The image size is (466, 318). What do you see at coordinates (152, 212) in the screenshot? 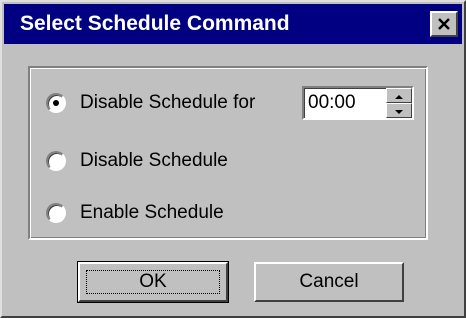
I see `radio-label: Enable Schedule` at bounding box center [152, 212].